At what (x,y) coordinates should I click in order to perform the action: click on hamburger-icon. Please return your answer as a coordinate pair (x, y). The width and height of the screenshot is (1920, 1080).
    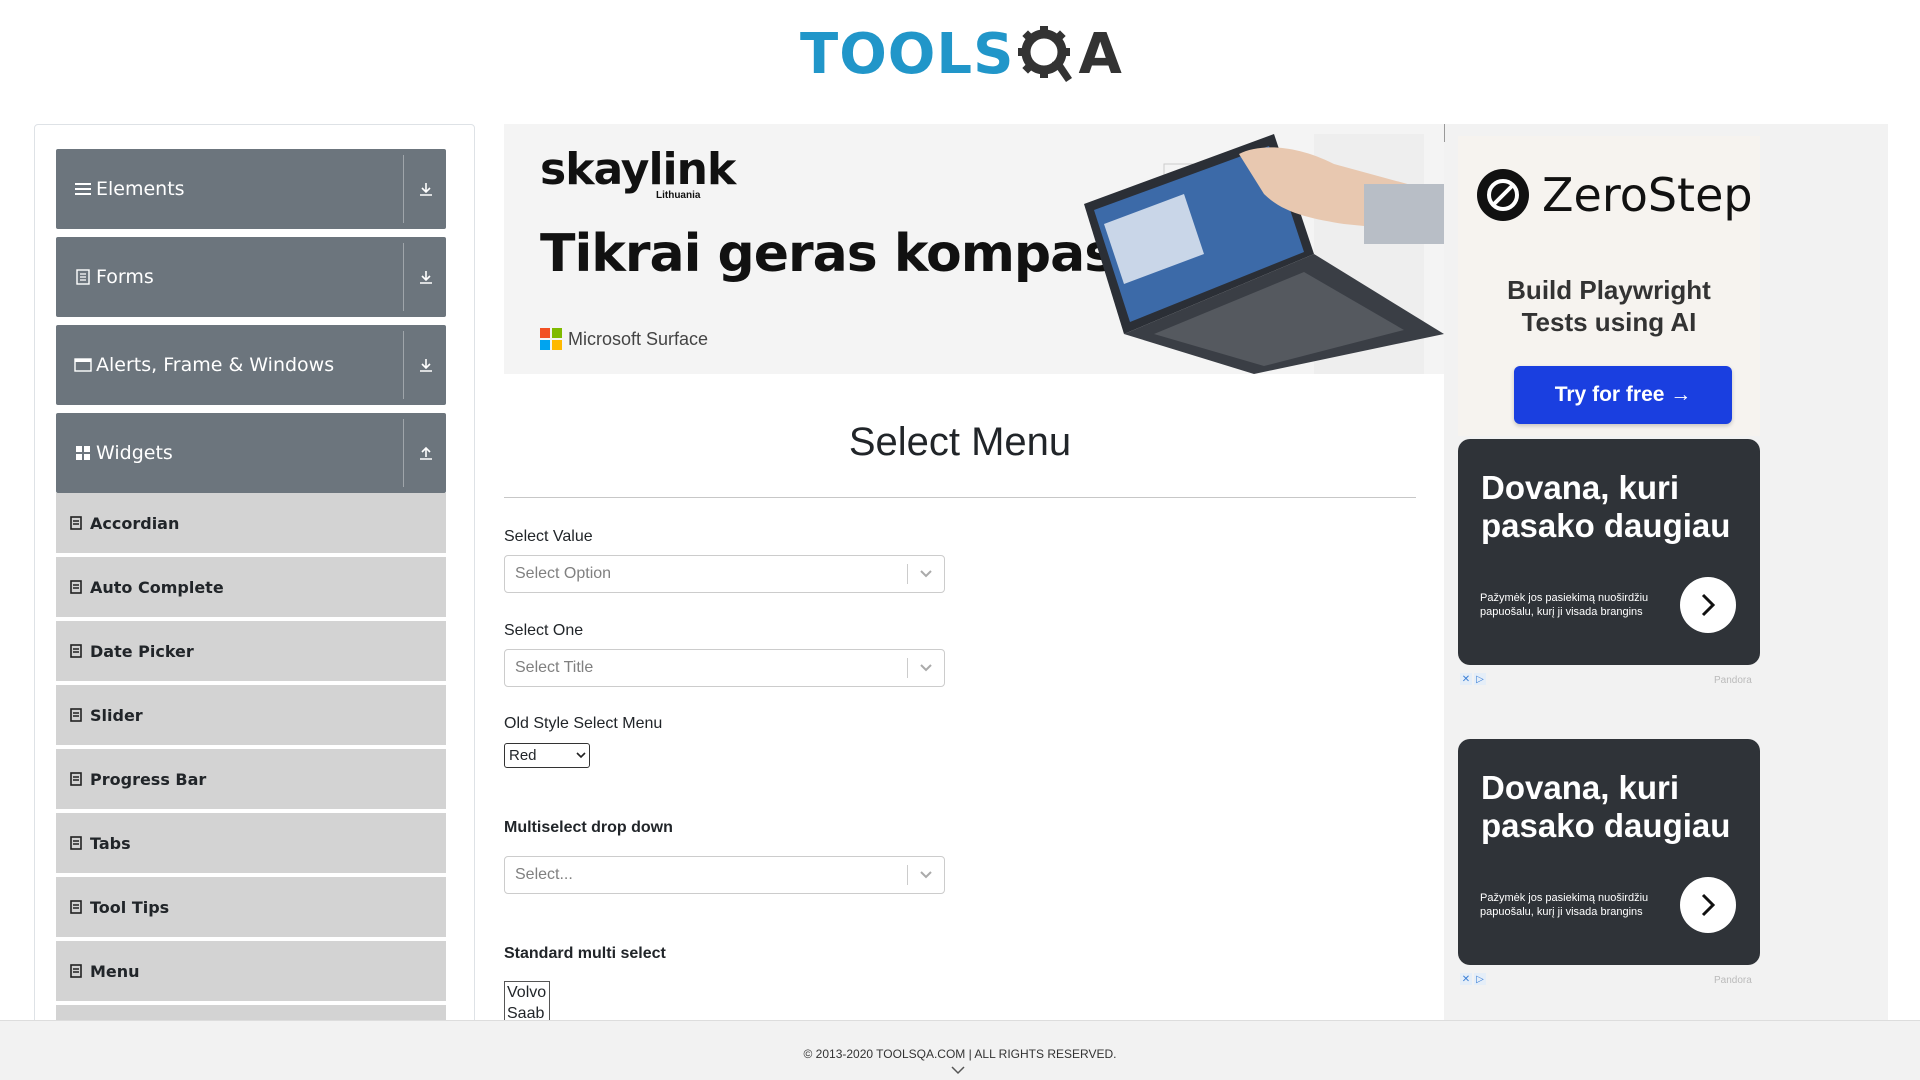
    Looking at the image, I should click on (83, 189).